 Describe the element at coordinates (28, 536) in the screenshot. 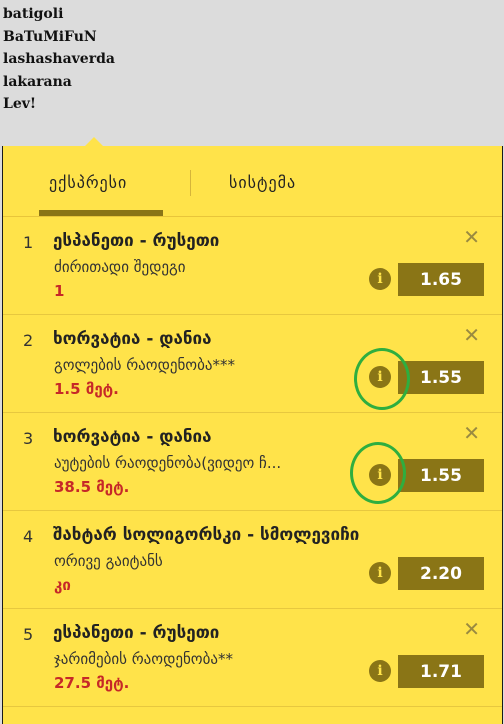

I see `bet-number: 4` at that location.